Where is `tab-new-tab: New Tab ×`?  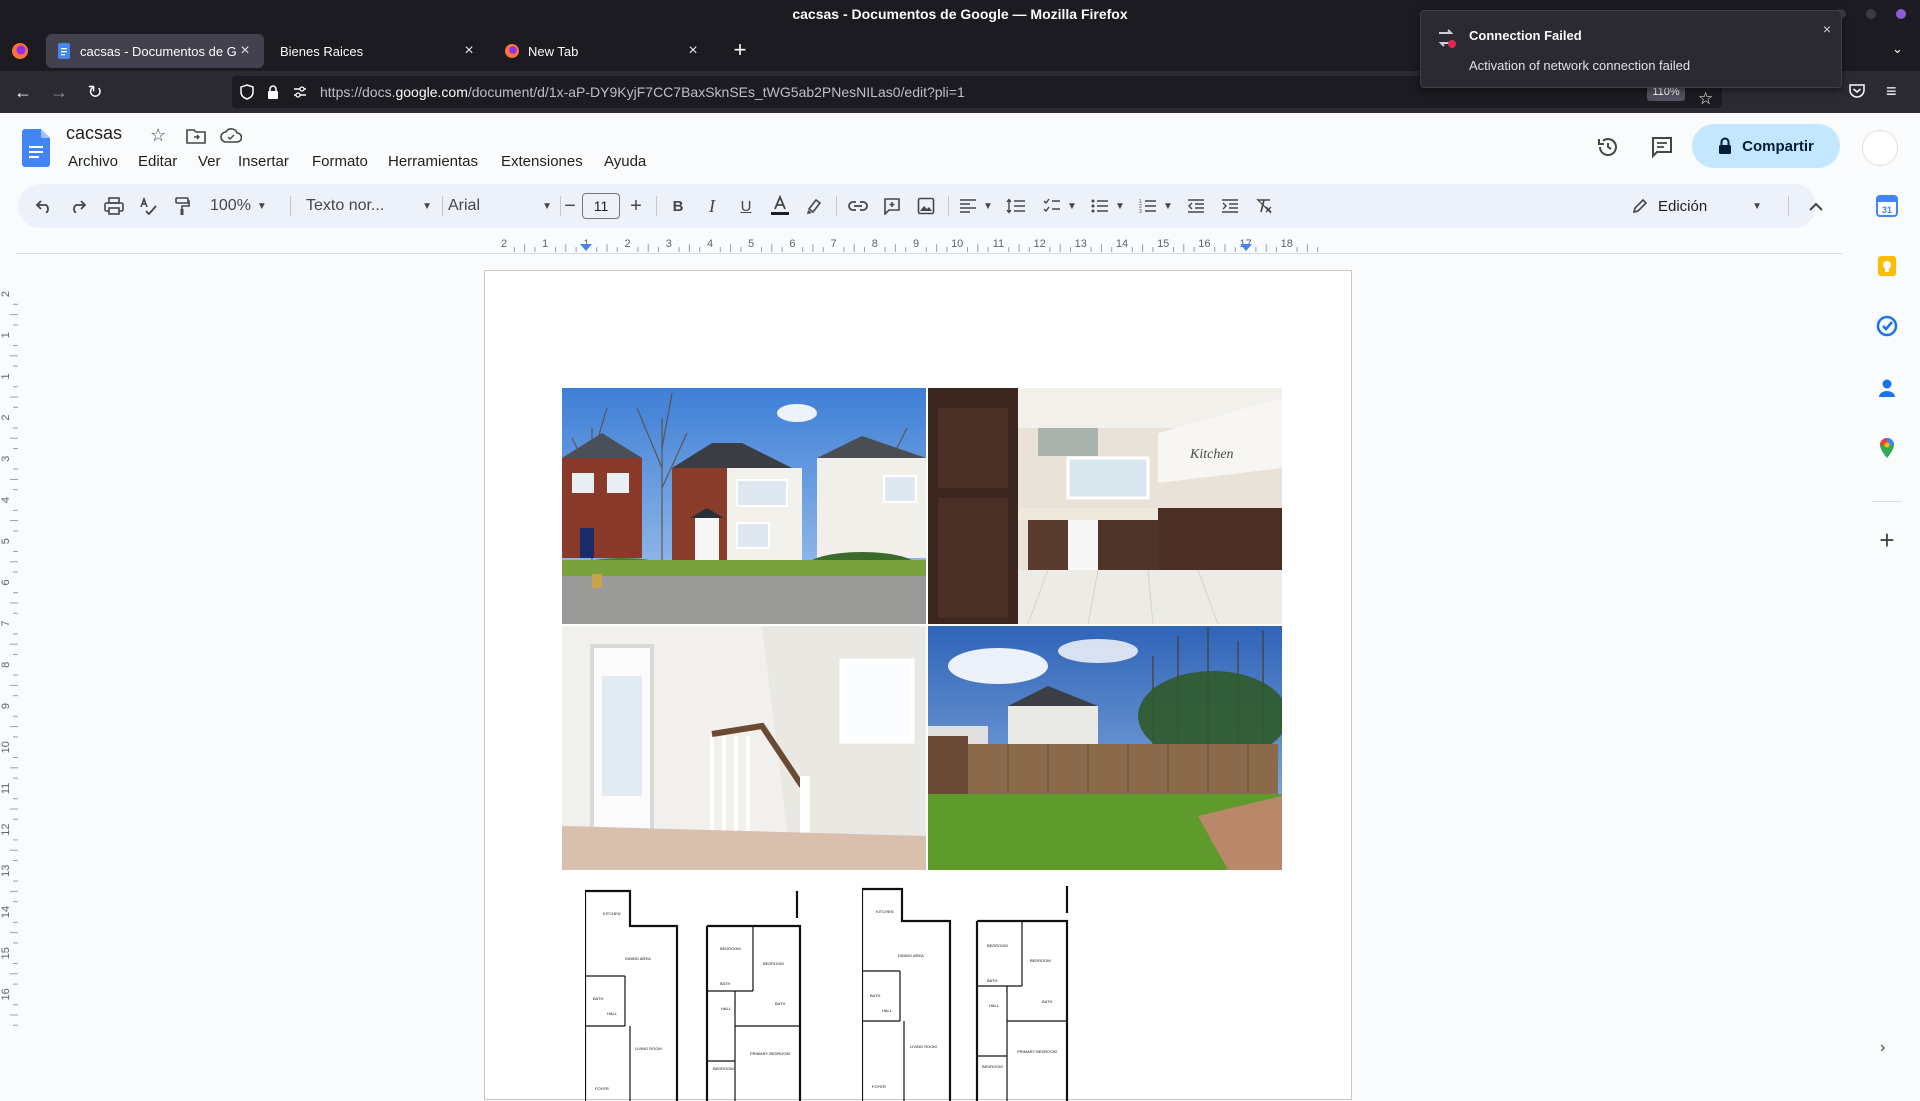 tab-new-tab: New Tab × is located at coordinates (603, 51).